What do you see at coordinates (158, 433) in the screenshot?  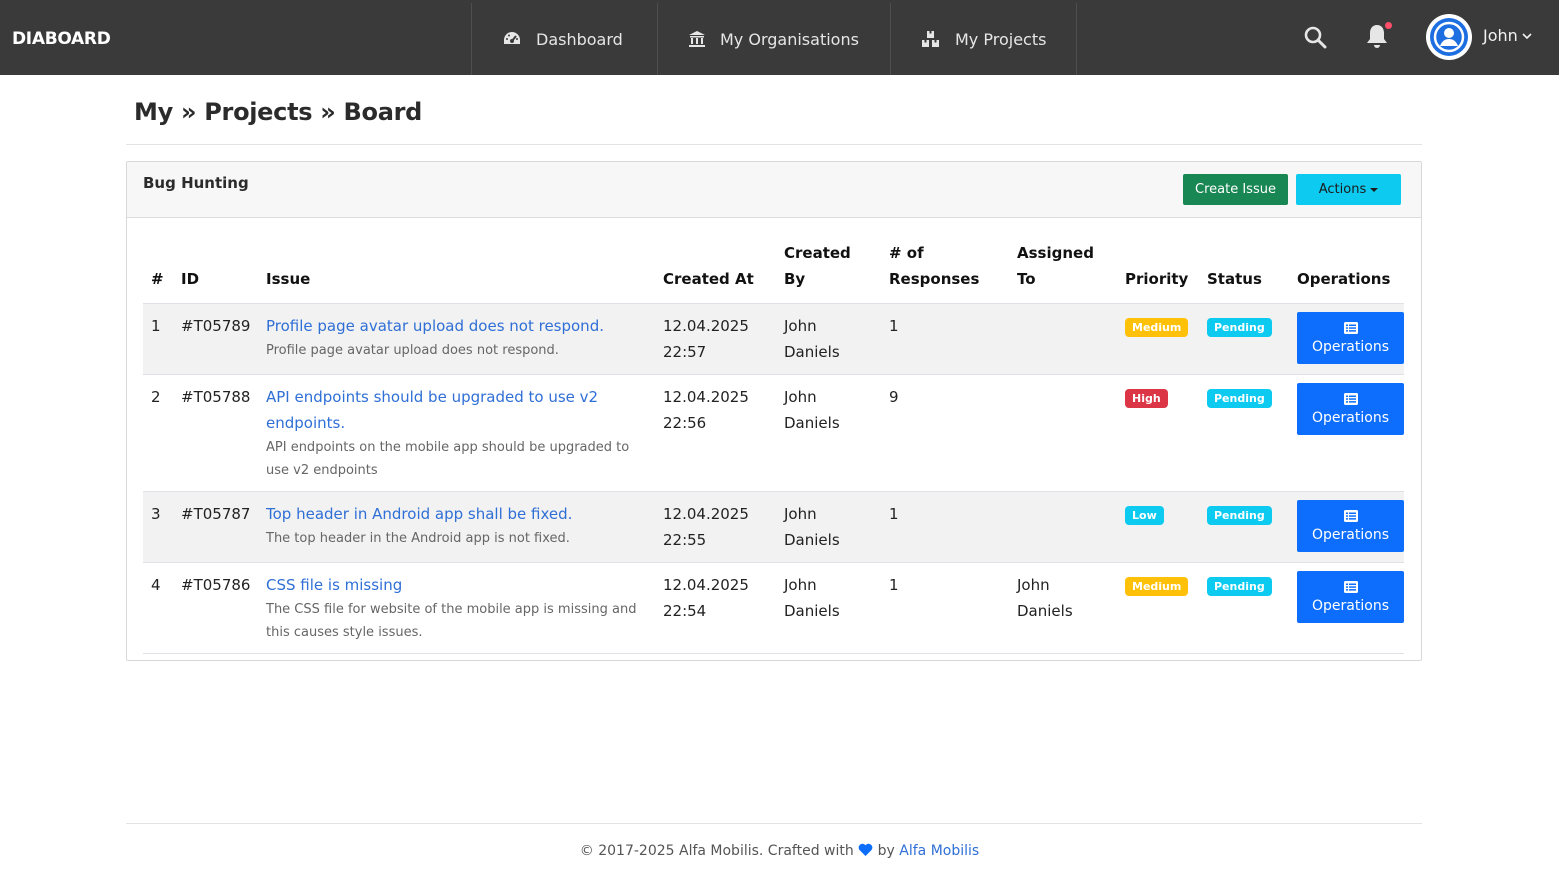 I see `row-num: 2` at bounding box center [158, 433].